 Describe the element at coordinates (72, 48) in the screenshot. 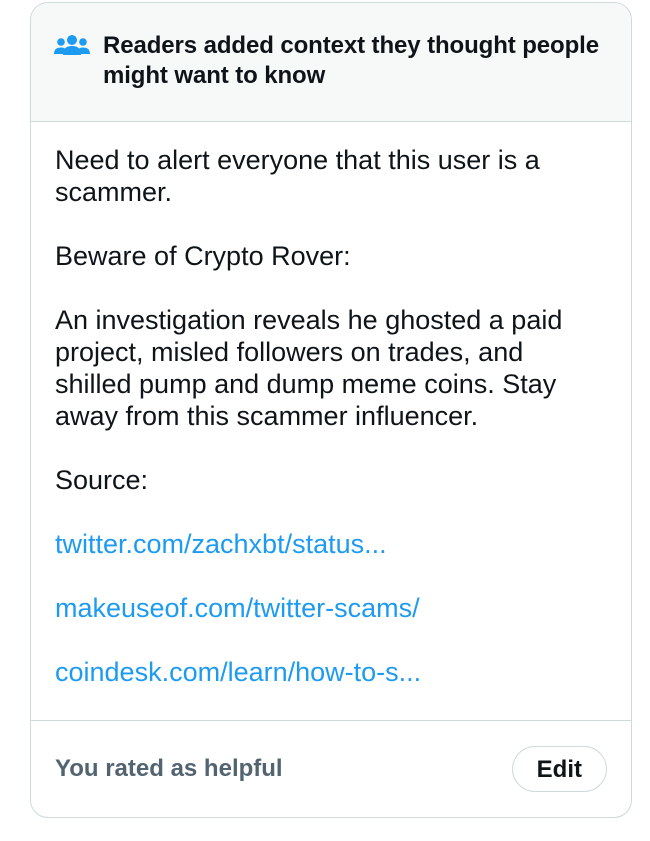

I see `people-group-icon` at that location.